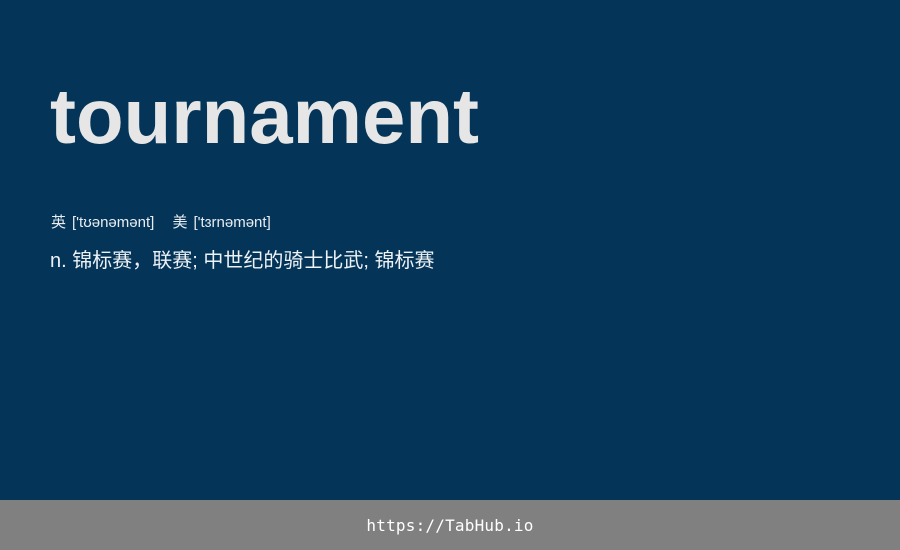 The width and height of the screenshot is (900, 550). I want to click on footer-bar: https://TabHub.io, so click(450, 525).